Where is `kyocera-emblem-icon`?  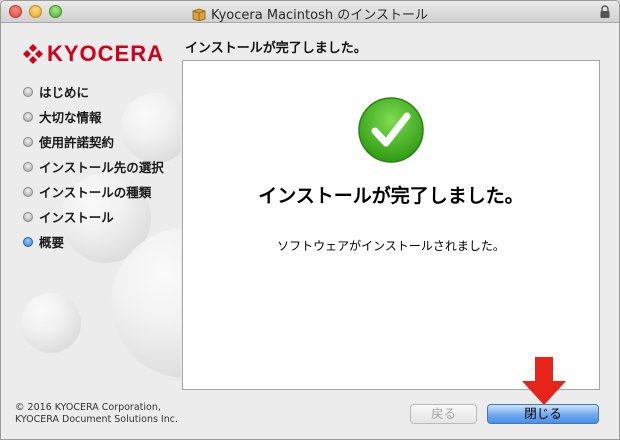
kyocera-emblem-icon is located at coordinates (33, 54).